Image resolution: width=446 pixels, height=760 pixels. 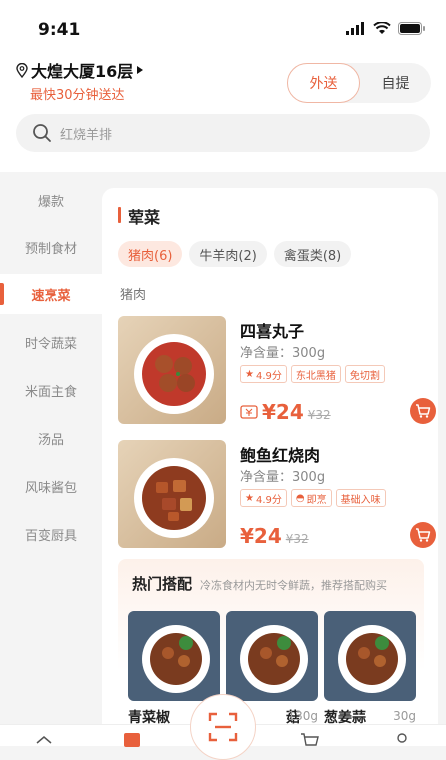 What do you see at coordinates (42, 133) in the screenshot?
I see `search-icon` at bounding box center [42, 133].